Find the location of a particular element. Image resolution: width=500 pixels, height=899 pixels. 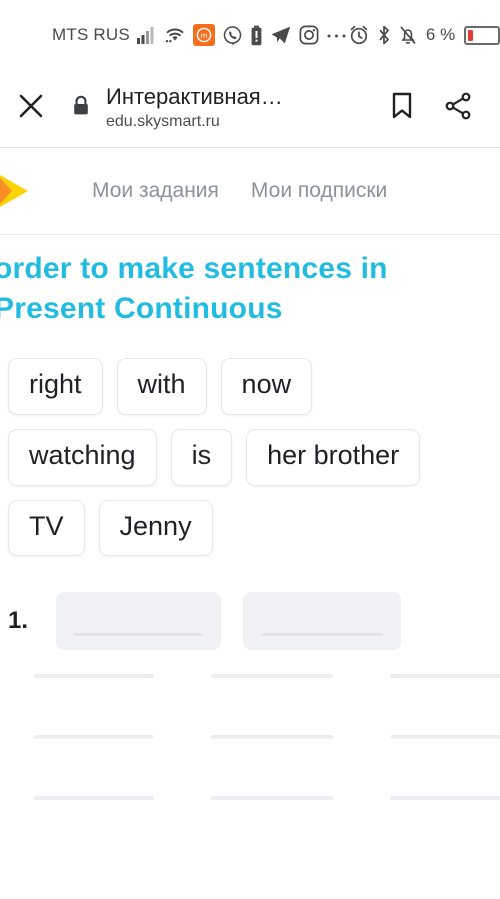

site-security-button is located at coordinates (81, 108).